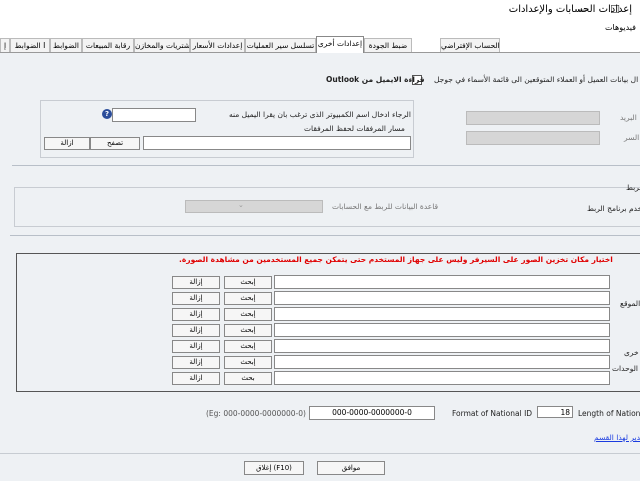 This screenshot has height=481, width=640. Describe the element at coordinates (256, 413) in the screenshot. I see `national-id-example: (Eg: 000-0000-0000000-0)` at that location.